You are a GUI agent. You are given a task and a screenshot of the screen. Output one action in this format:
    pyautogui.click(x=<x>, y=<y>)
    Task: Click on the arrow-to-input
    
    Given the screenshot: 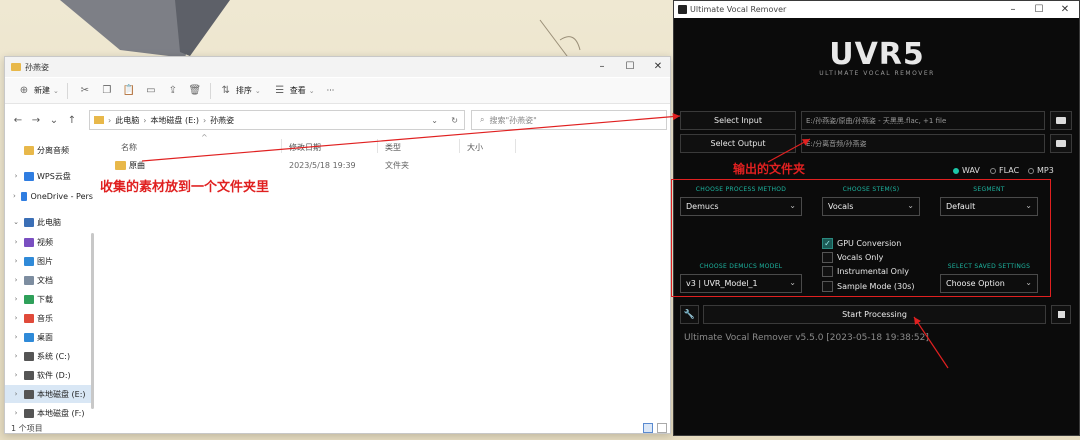 What is the action you would take?
    pyautogui.click(x=411, y=137)
    